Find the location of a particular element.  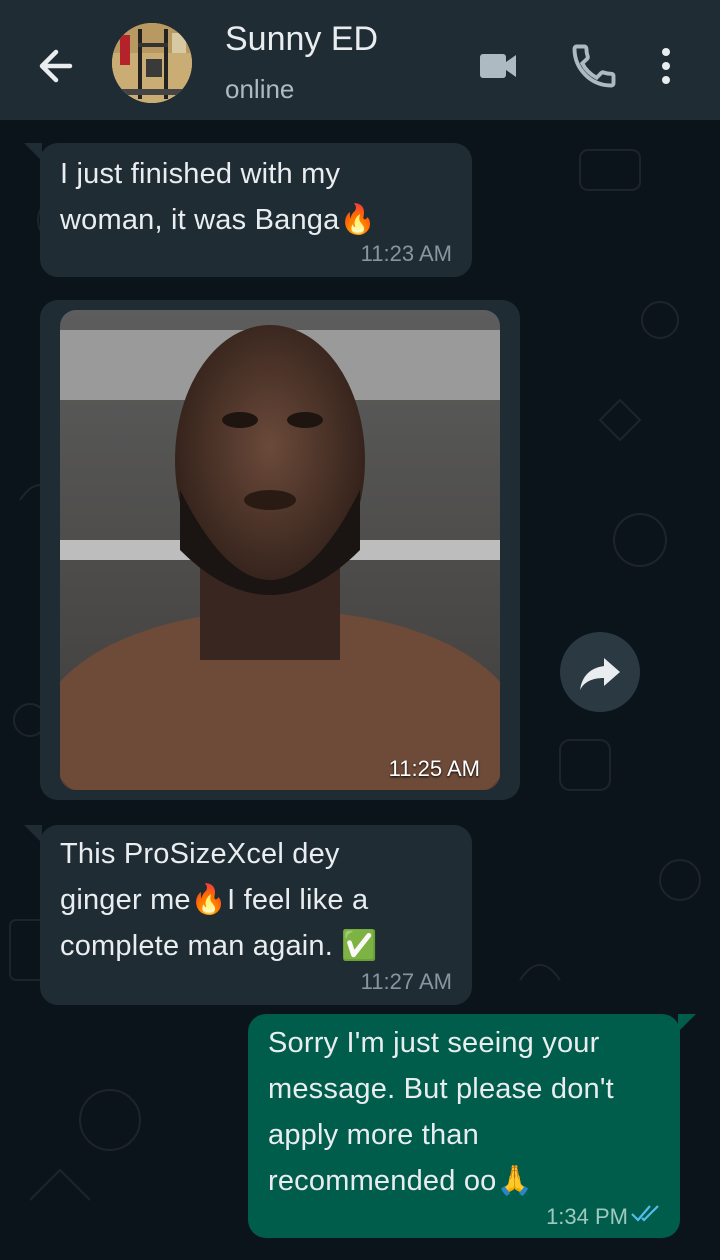

avatar is located at coordinates (152, 63).